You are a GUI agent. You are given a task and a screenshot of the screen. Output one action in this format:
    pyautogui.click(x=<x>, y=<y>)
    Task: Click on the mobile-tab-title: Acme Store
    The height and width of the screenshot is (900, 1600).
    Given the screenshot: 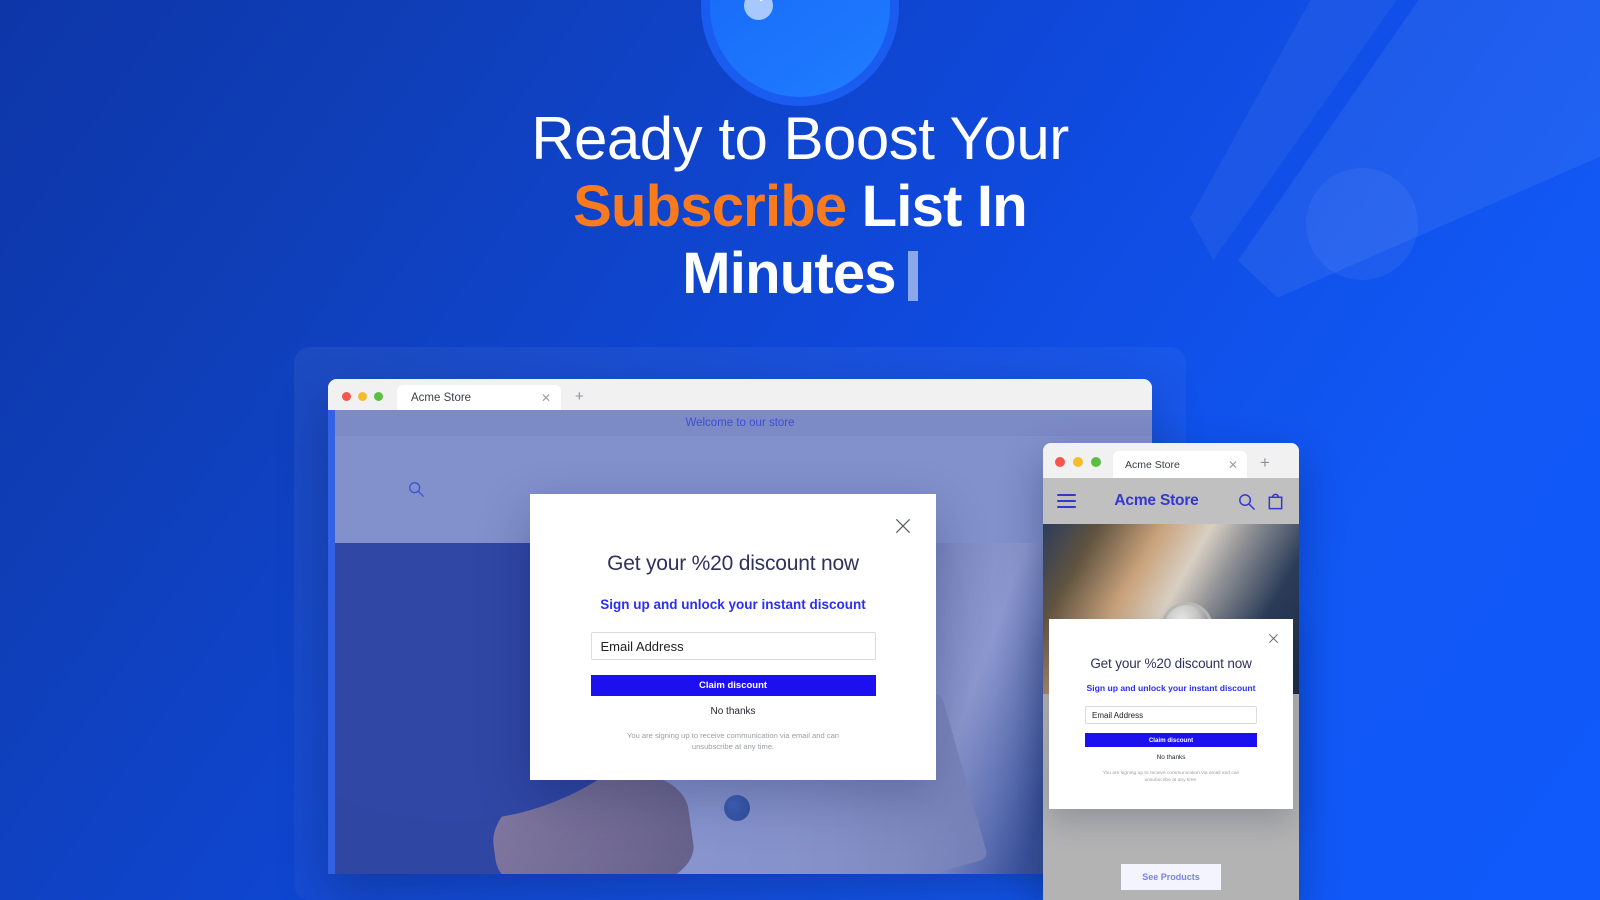 What is the action you would take?
    pyautogui.click(x=1152, y=464)
    